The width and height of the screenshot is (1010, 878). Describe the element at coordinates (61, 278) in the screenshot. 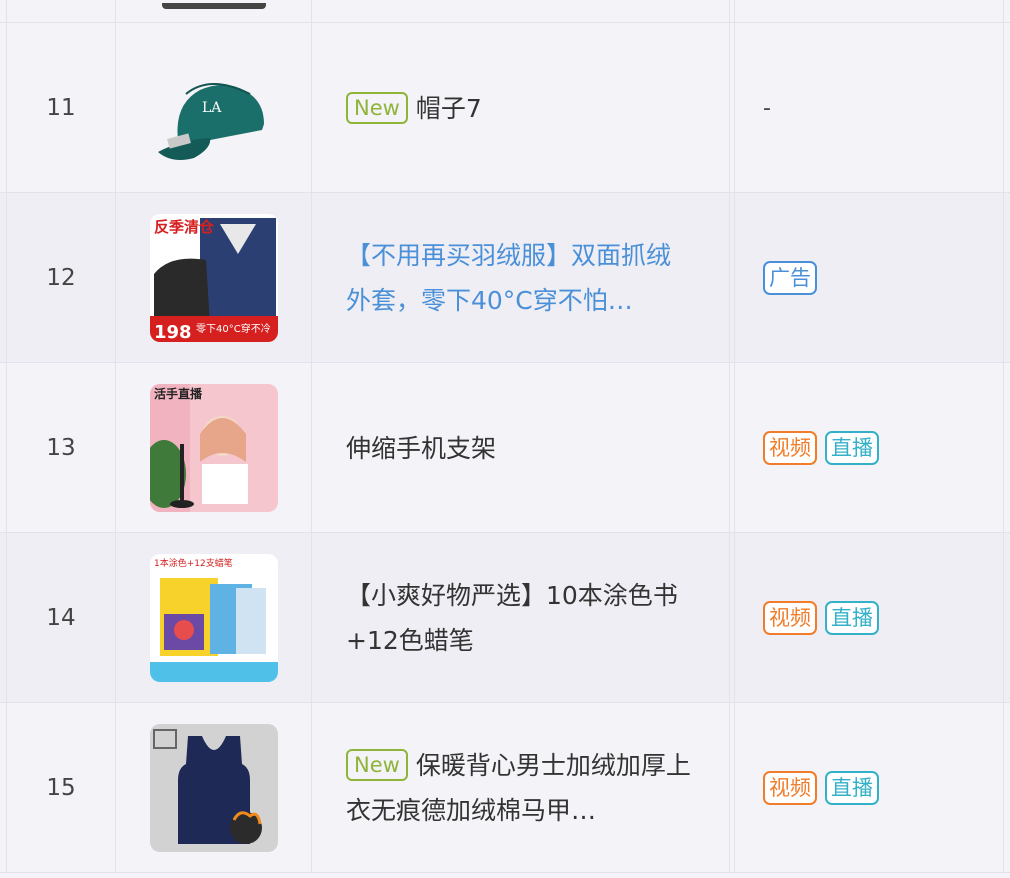

I see `rank-number: 12` at that location.